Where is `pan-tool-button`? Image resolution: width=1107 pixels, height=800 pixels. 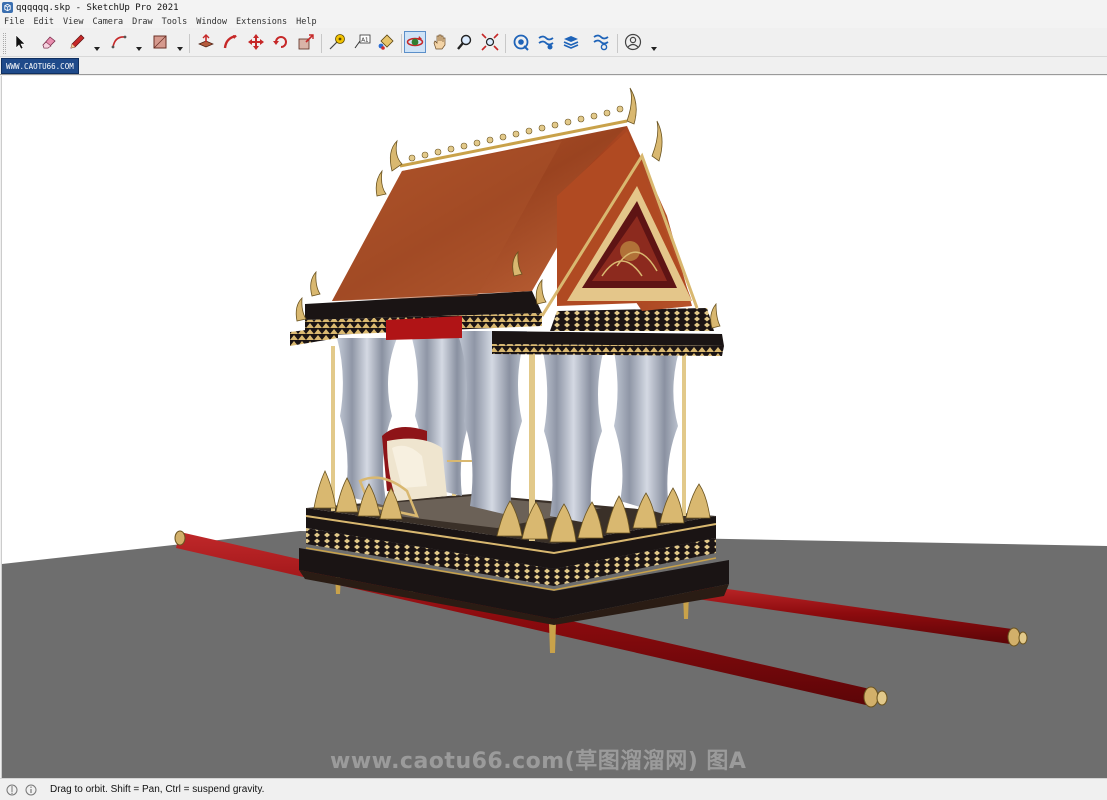
pan-tool-button is located at coordinates (440, 42).